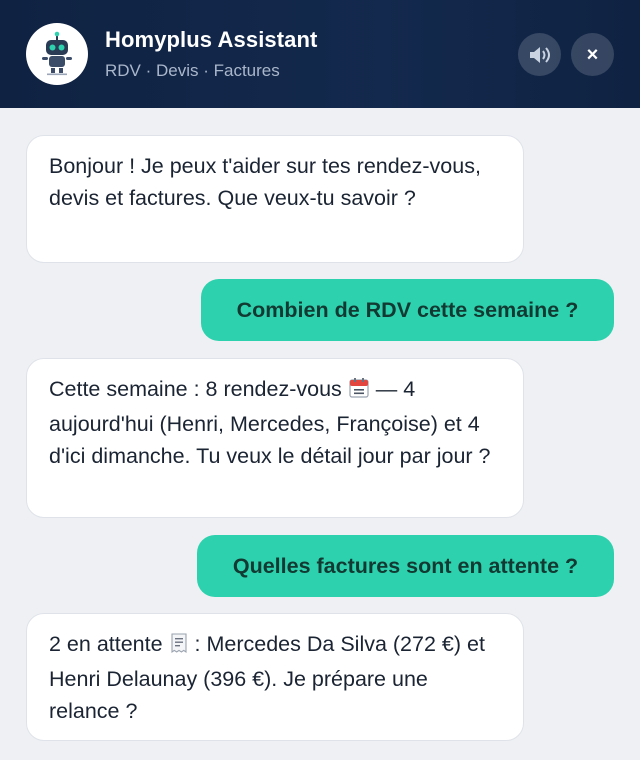  I want to click on user-message: Combien de RDV cette semaine ?, so click(407, 310).